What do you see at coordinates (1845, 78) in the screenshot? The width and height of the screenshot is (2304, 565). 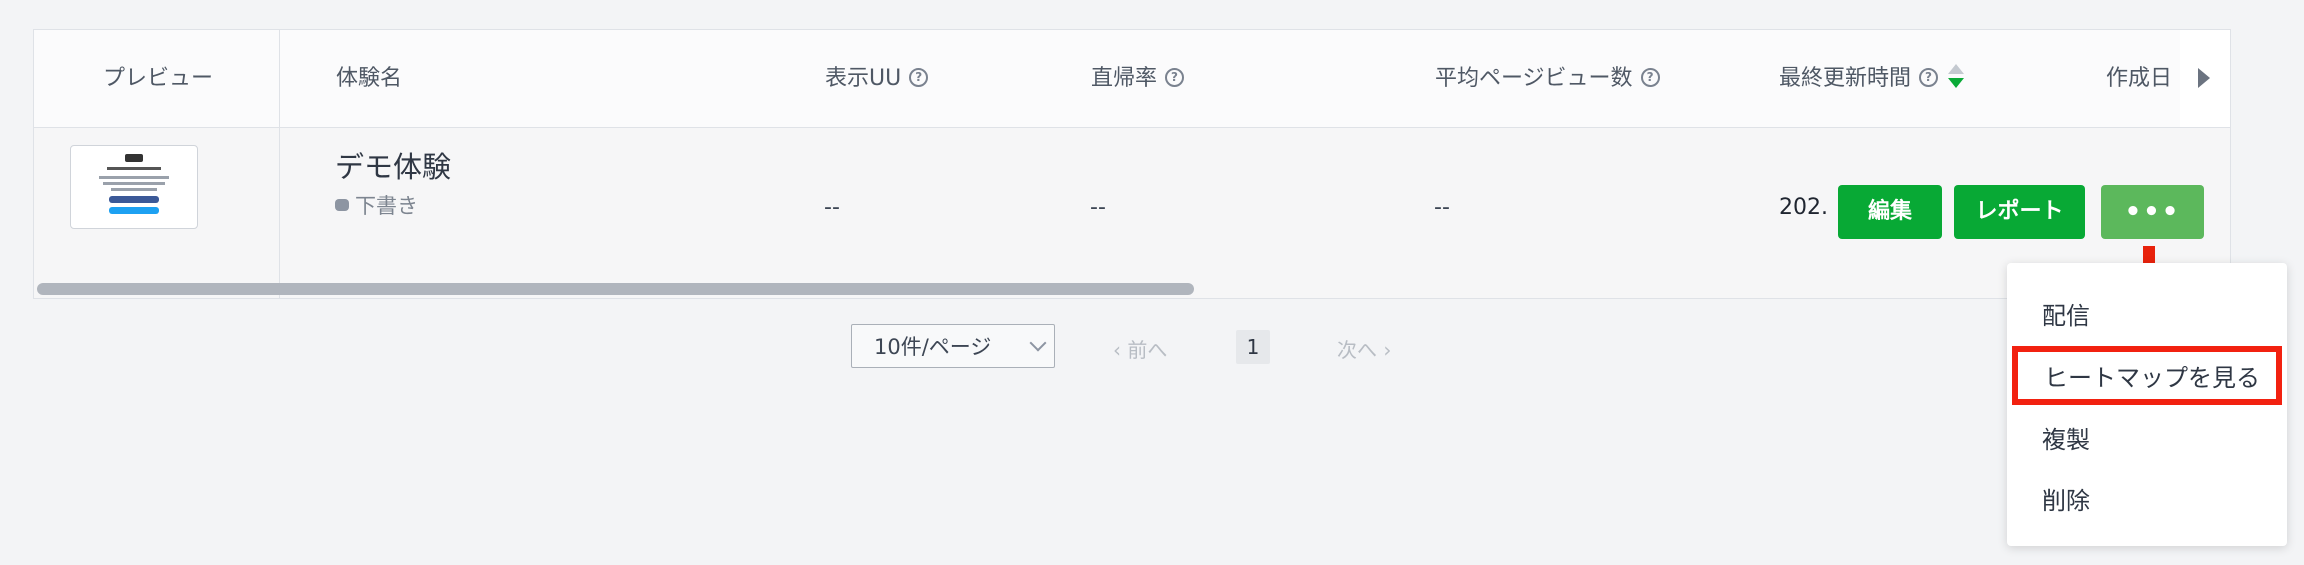 I see `header-last-updated-label: 最終更新時間` at bounding box center [1845, 78].